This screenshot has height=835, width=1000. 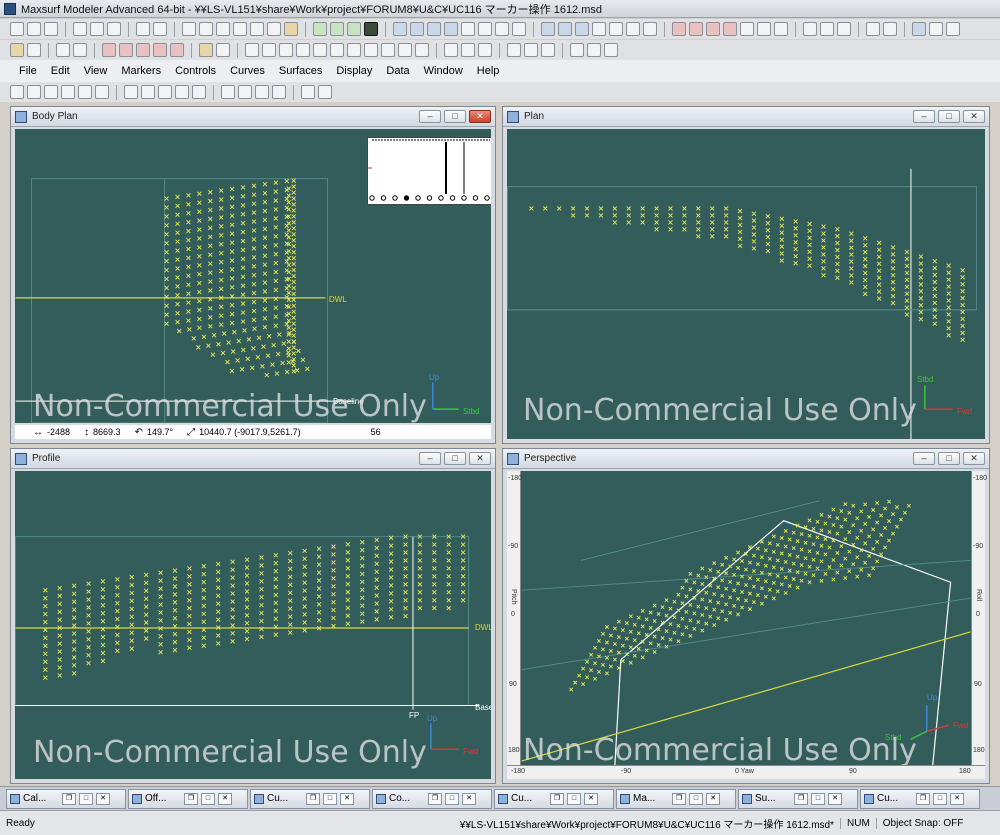 I want to click on maximize-button: □, so click(x=86, y=798).